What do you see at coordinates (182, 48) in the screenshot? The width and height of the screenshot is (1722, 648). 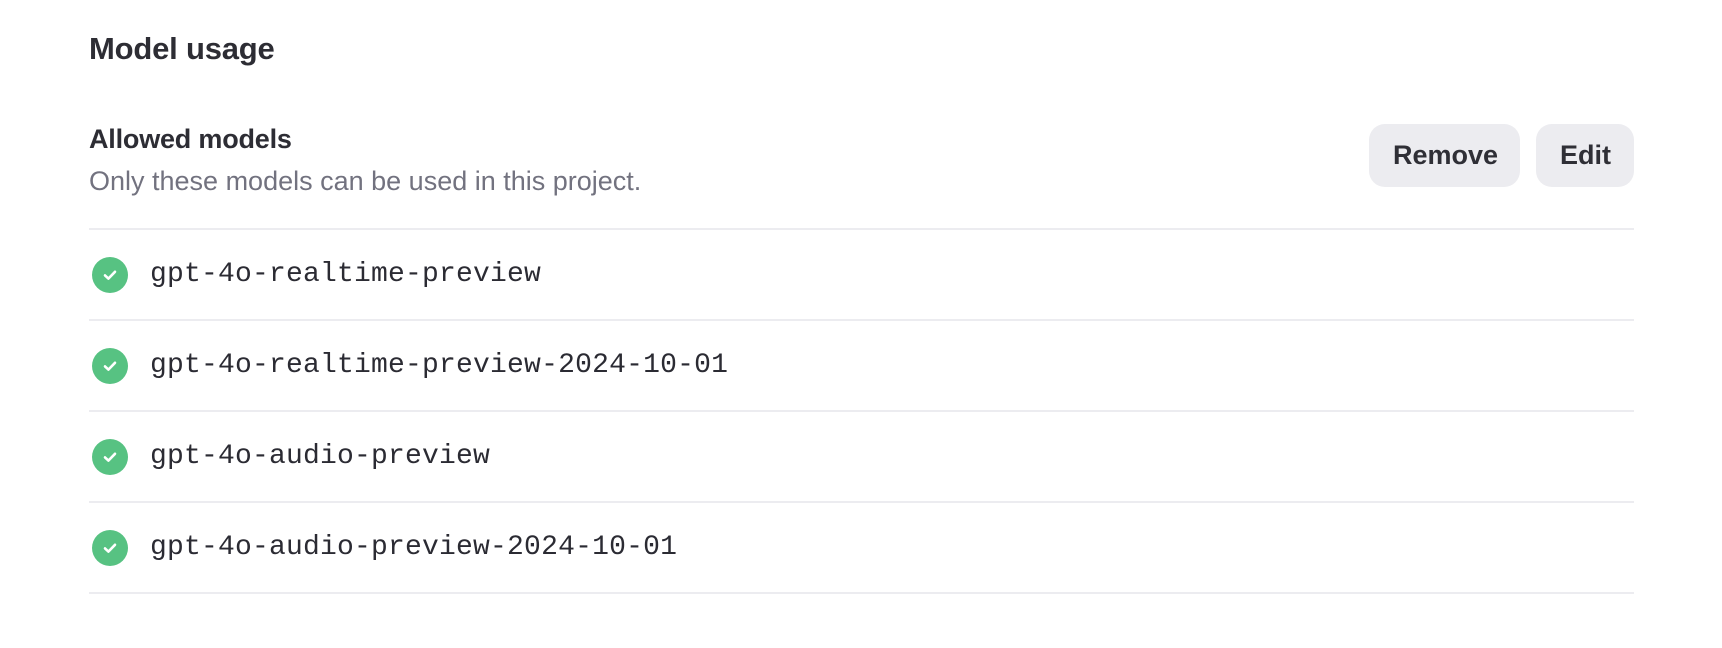 I see `page-title: Model usage` at bounding box center [182, 48].